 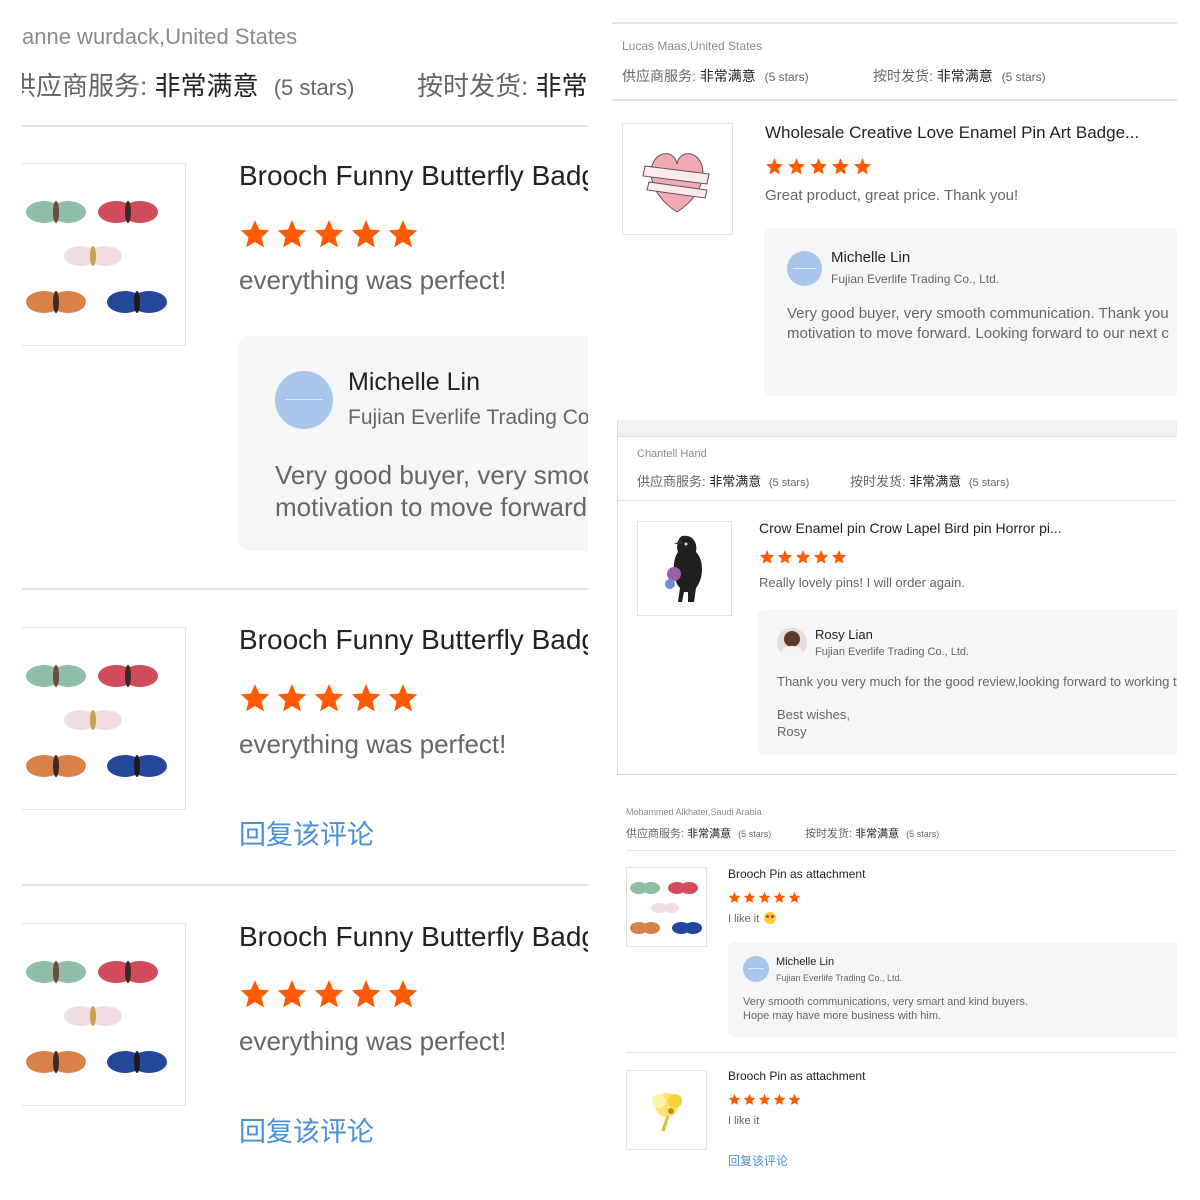 What do you see at coordinates (160, 36) in the screenshot?
I see `reviewer-name: anne wurdack,United States` at bounding box center [160, 36].